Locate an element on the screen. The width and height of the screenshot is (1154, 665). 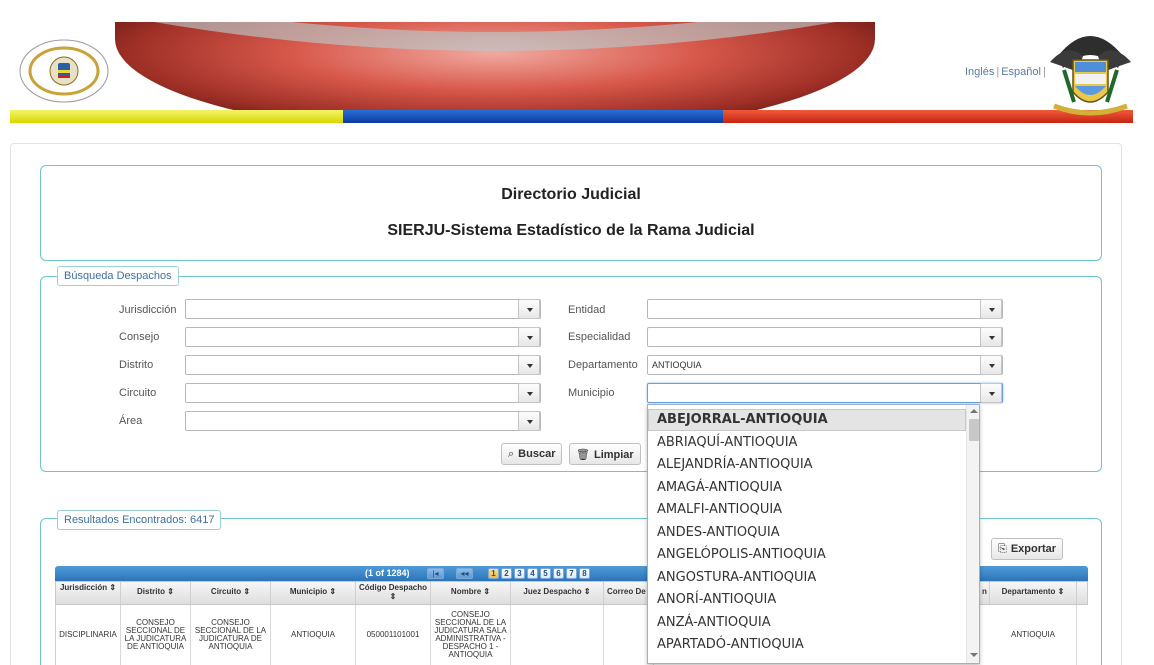
entidad-select is located at coordinates (825, 309).